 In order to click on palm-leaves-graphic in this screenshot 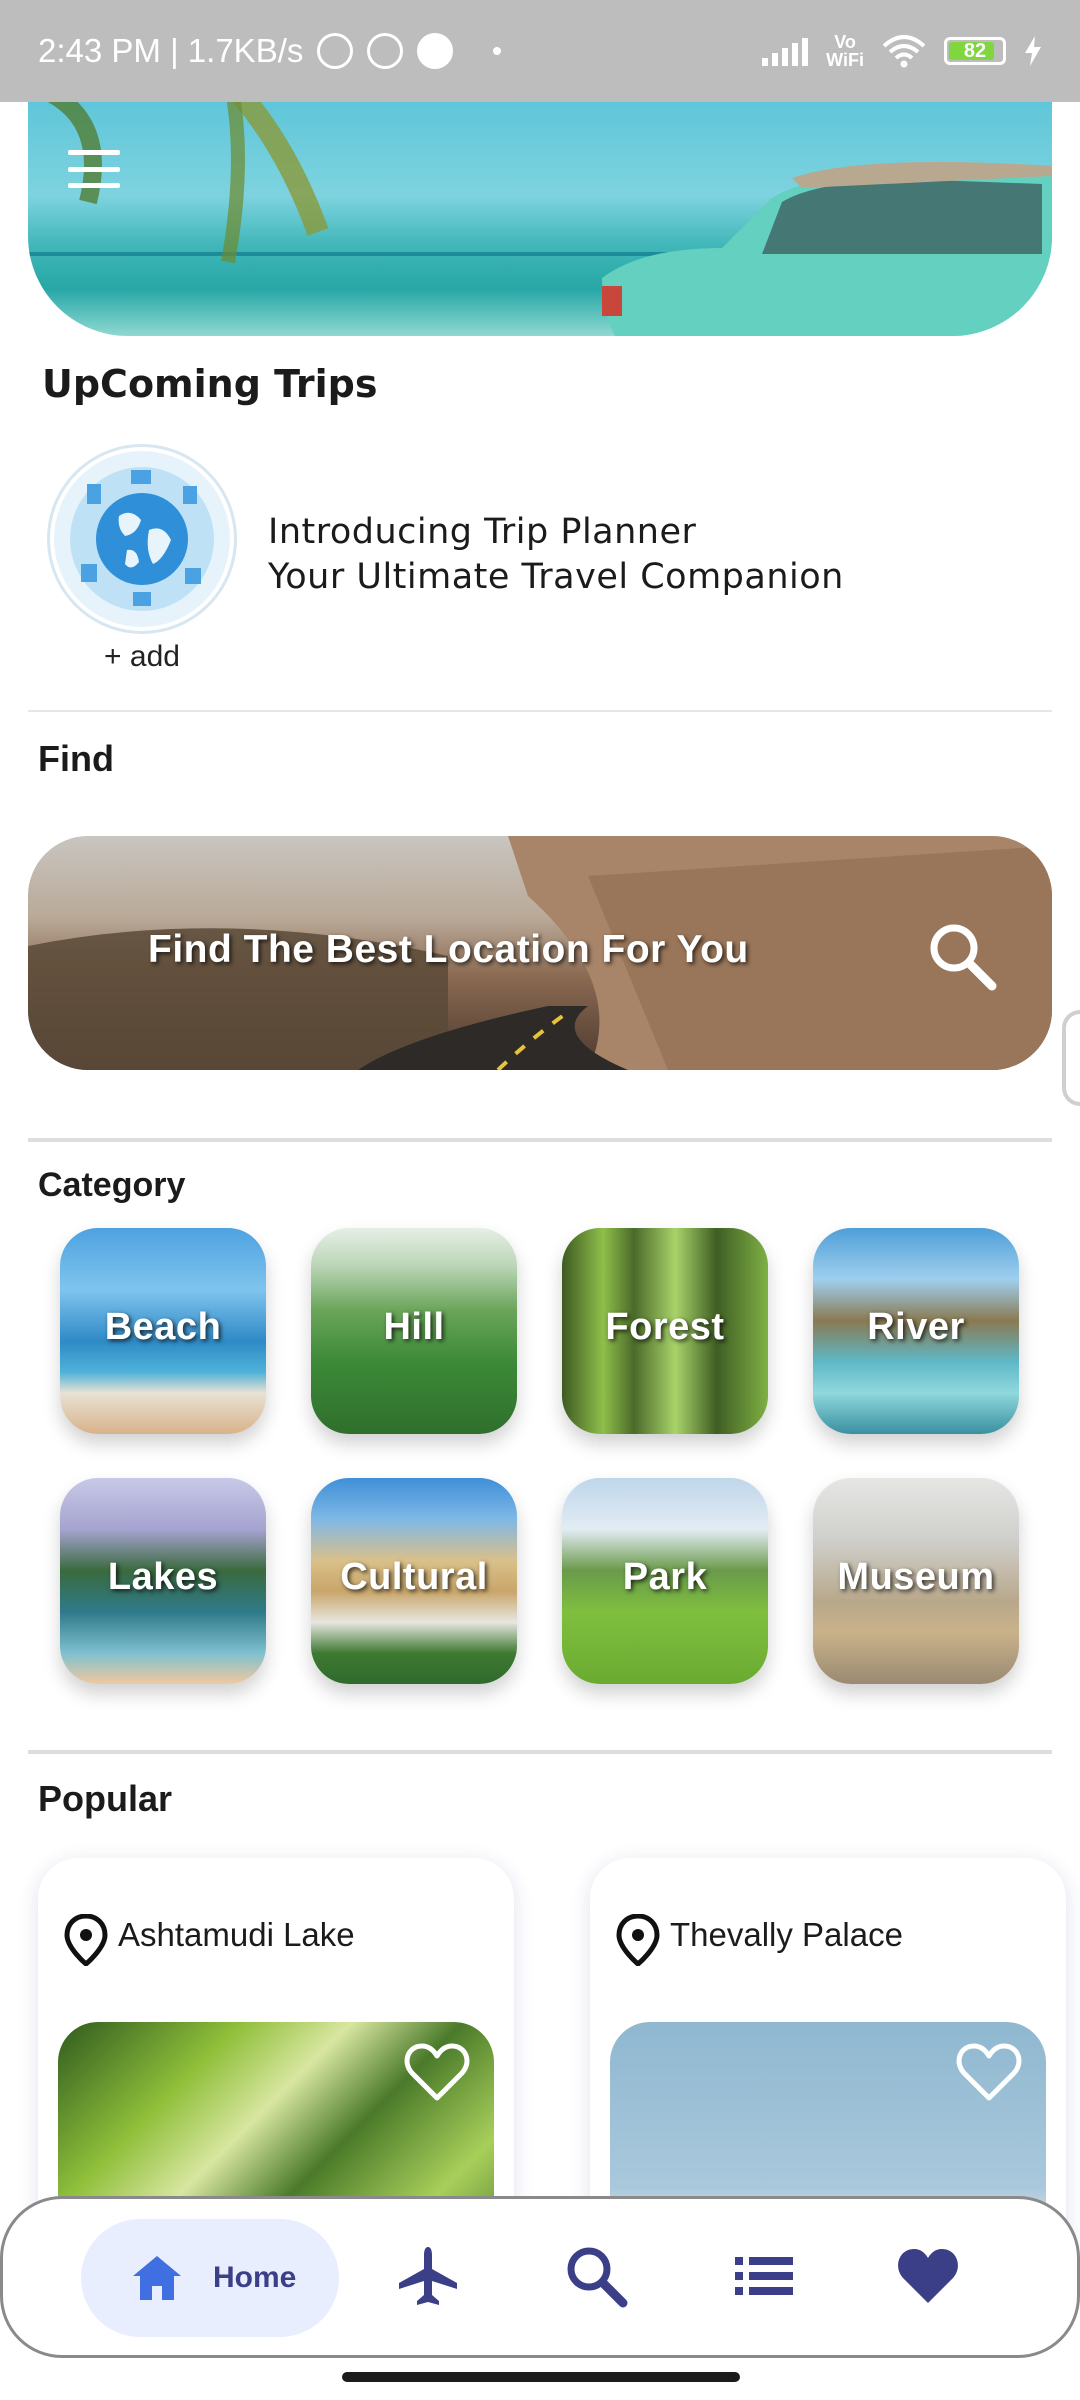, I will do `click(188, 183)`.